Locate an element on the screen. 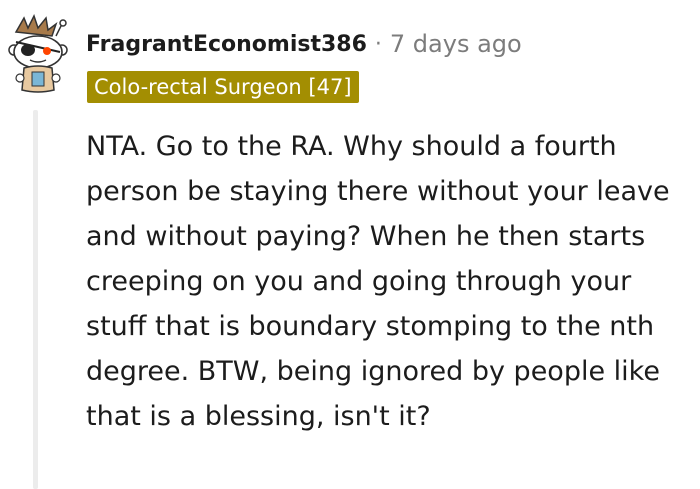 Image resolution: width=700 pixels, height=489 pixels. thread-collapse-line is located at coordinates (35, 299).